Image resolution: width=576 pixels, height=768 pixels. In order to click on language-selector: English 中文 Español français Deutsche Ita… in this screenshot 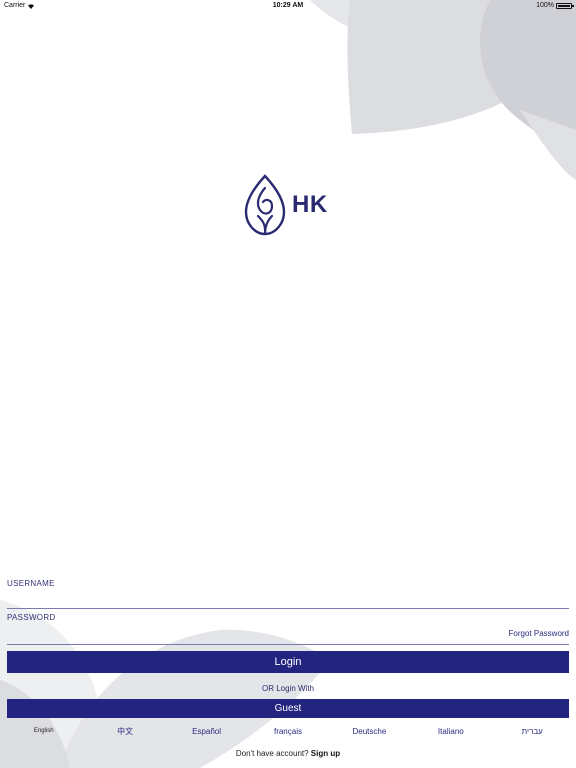, I will do `click(288, 731)`.